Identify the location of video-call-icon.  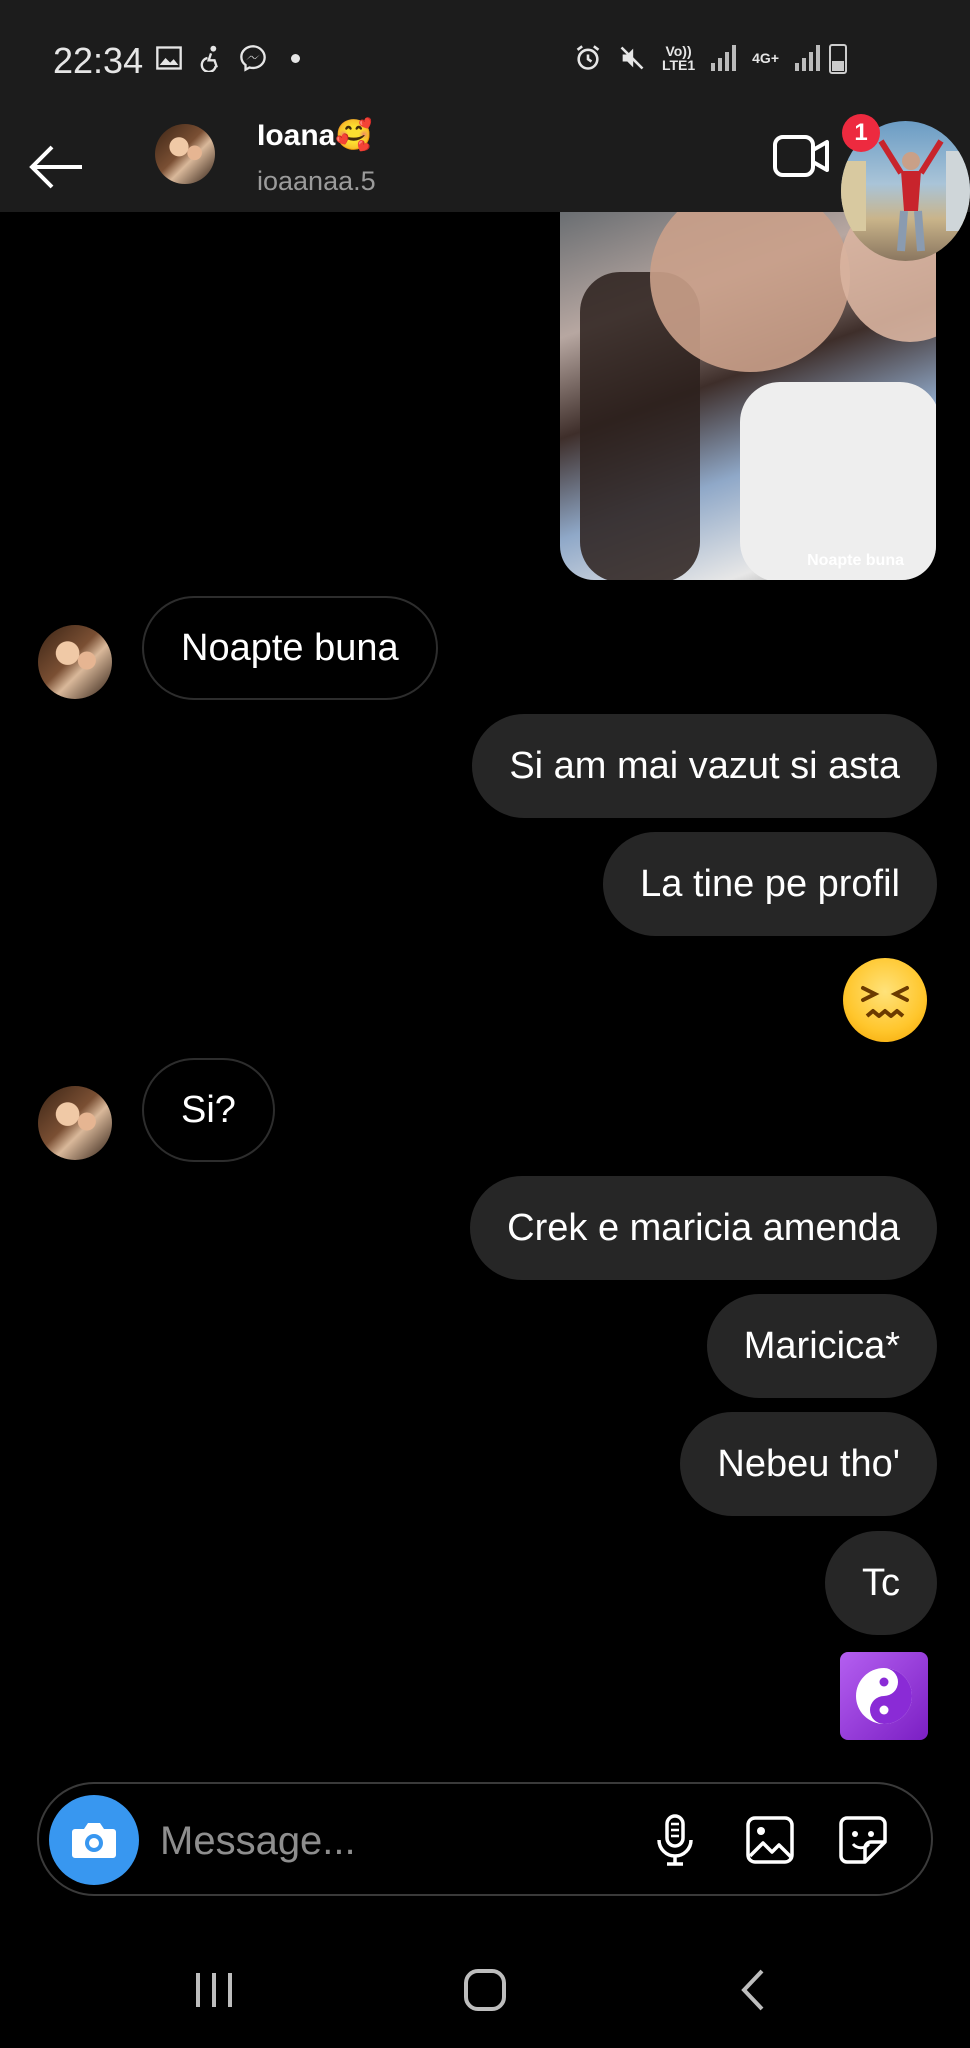
(801, 156).